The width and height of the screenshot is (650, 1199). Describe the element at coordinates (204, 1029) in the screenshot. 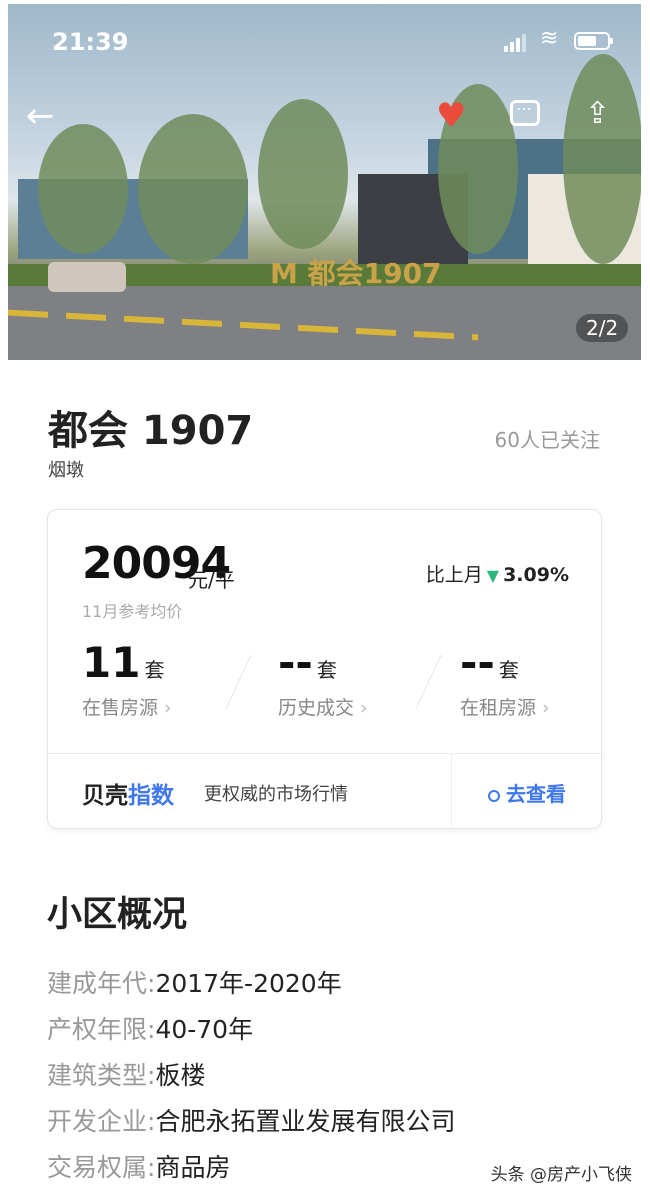

I see `overview-value: 40-70年` at that location.